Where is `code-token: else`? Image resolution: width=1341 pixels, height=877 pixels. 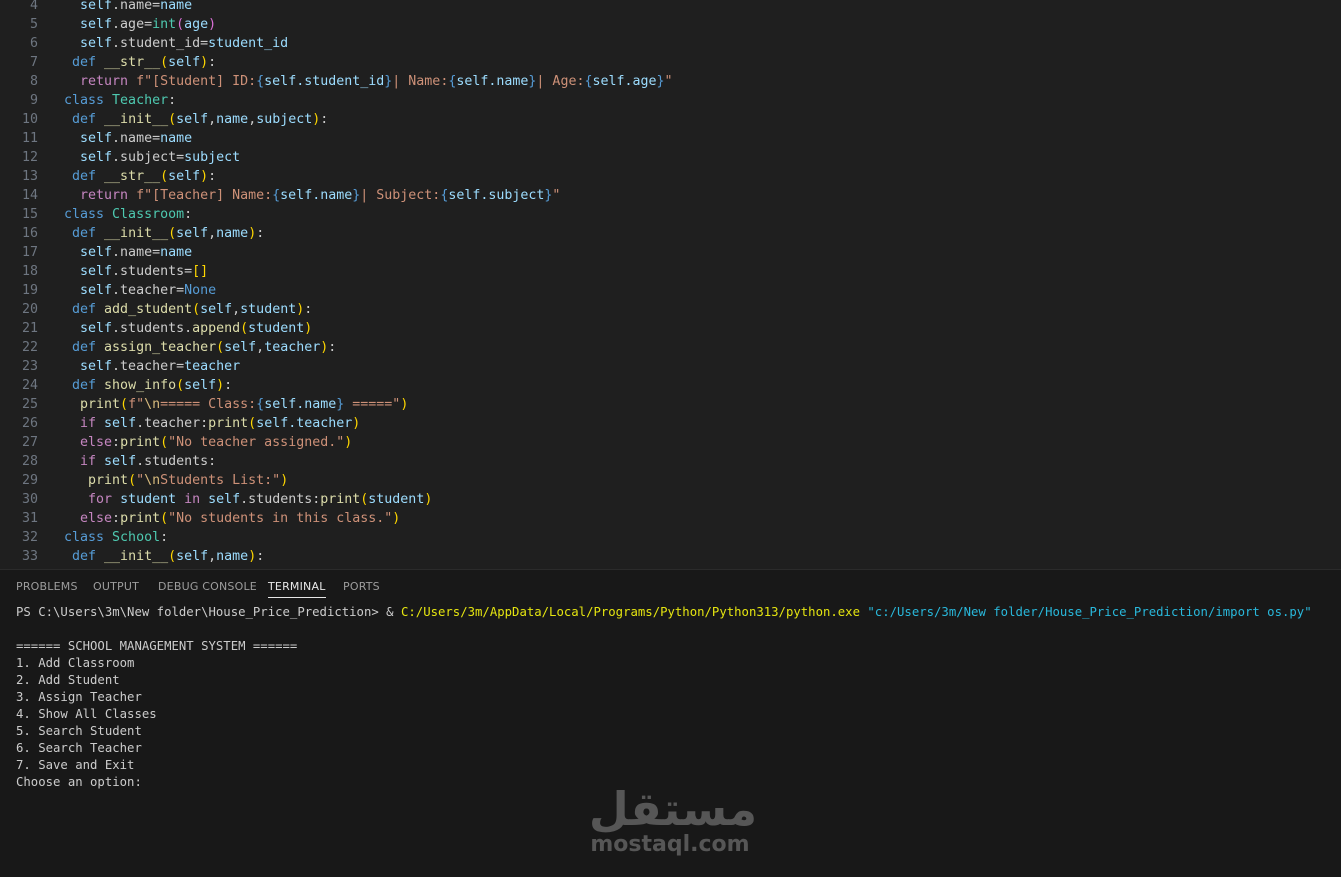
code-token: else is located at coordinates (96, 518).